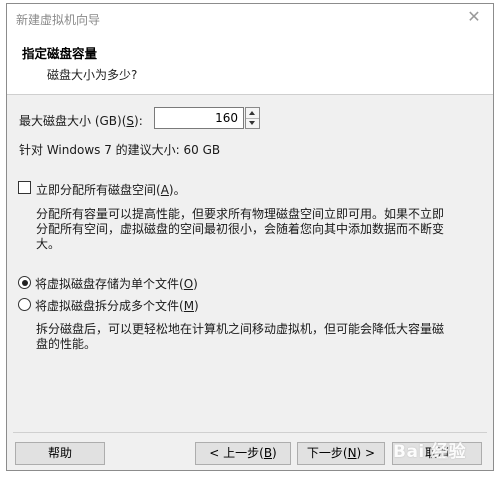 The image size is (500, 477). I want to click on split-multiple-files-radio, so click(24, 304).